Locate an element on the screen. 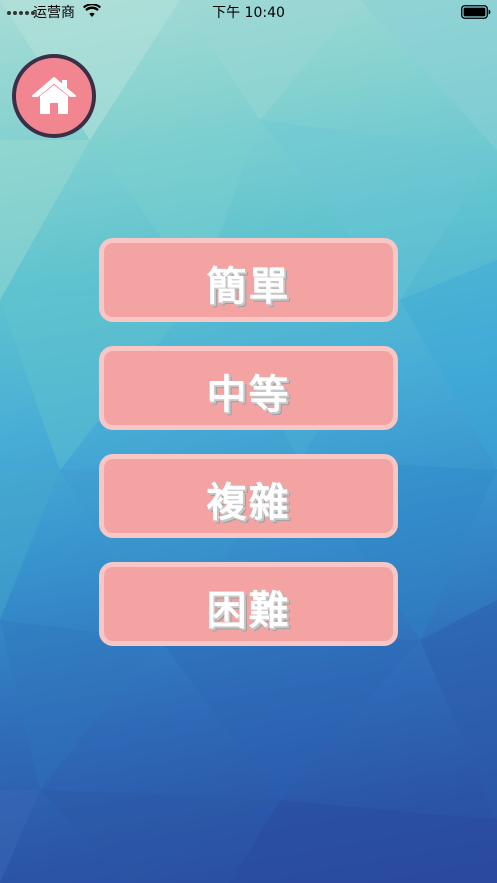 This screenshot has height=883, width=497. difficulty-medium-button: 中等 is located at coordinates (248, 388).